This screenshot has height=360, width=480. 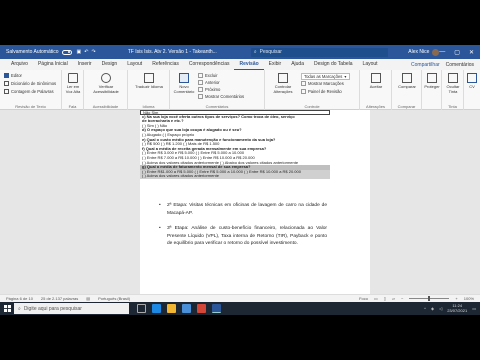 I want to click on clock-date: 23/07/2021, so click(x=457, y=310).